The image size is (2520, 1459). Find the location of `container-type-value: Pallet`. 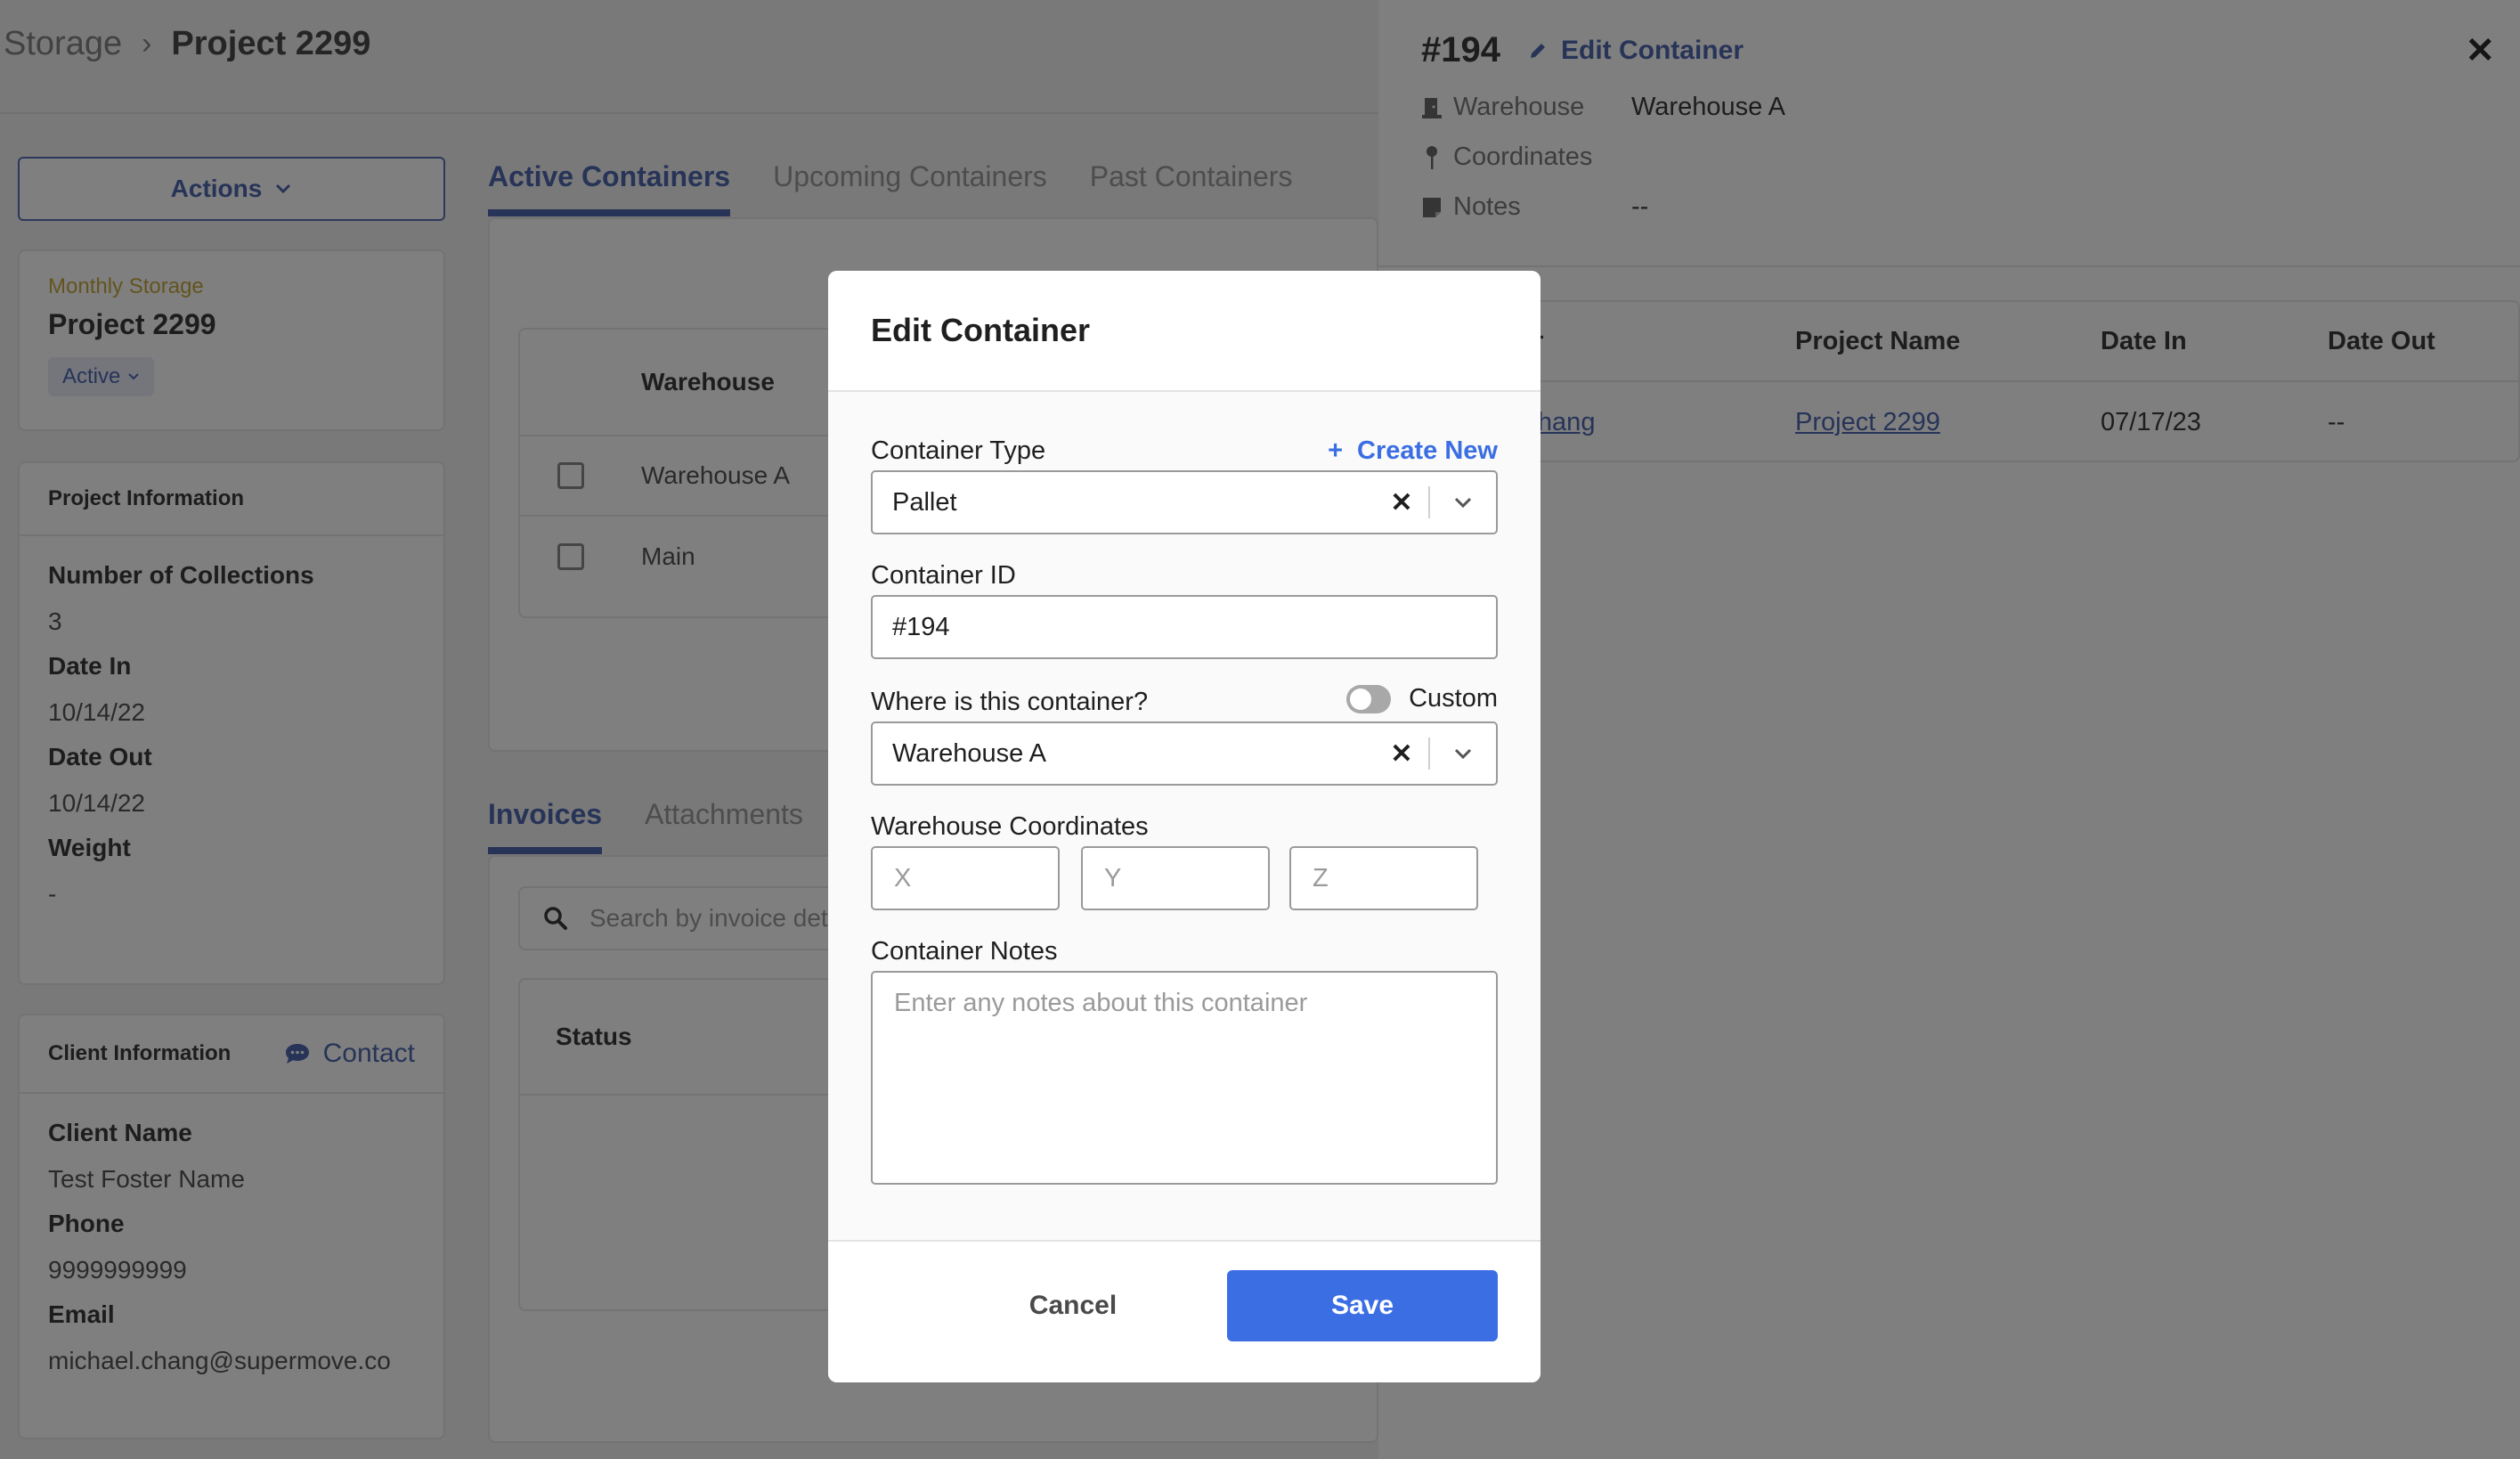

container-type-value: Pallet is located at coordinates (925, 502).